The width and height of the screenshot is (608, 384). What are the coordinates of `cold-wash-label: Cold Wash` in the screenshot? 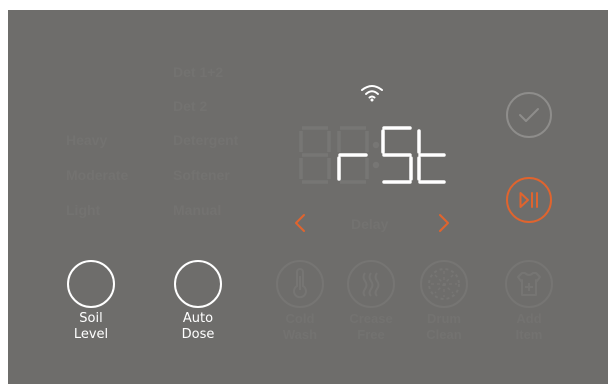 It's located at (300, 327).